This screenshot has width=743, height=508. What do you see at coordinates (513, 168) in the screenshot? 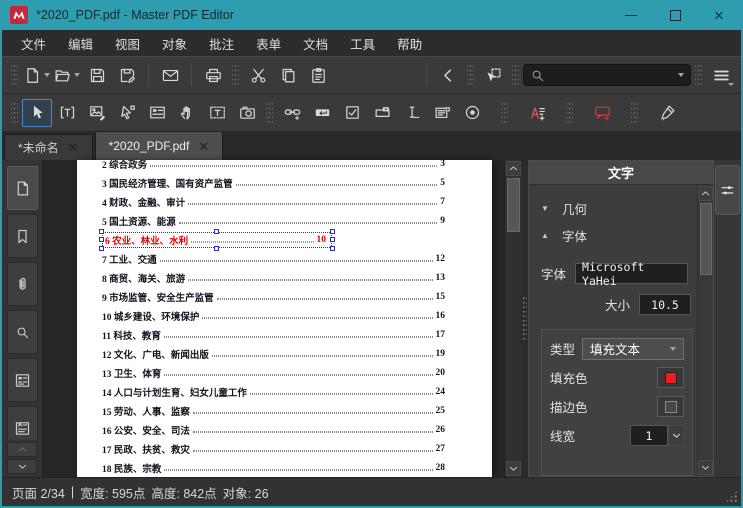
I see `scroll-up-button` at bounding box center [513, 168].